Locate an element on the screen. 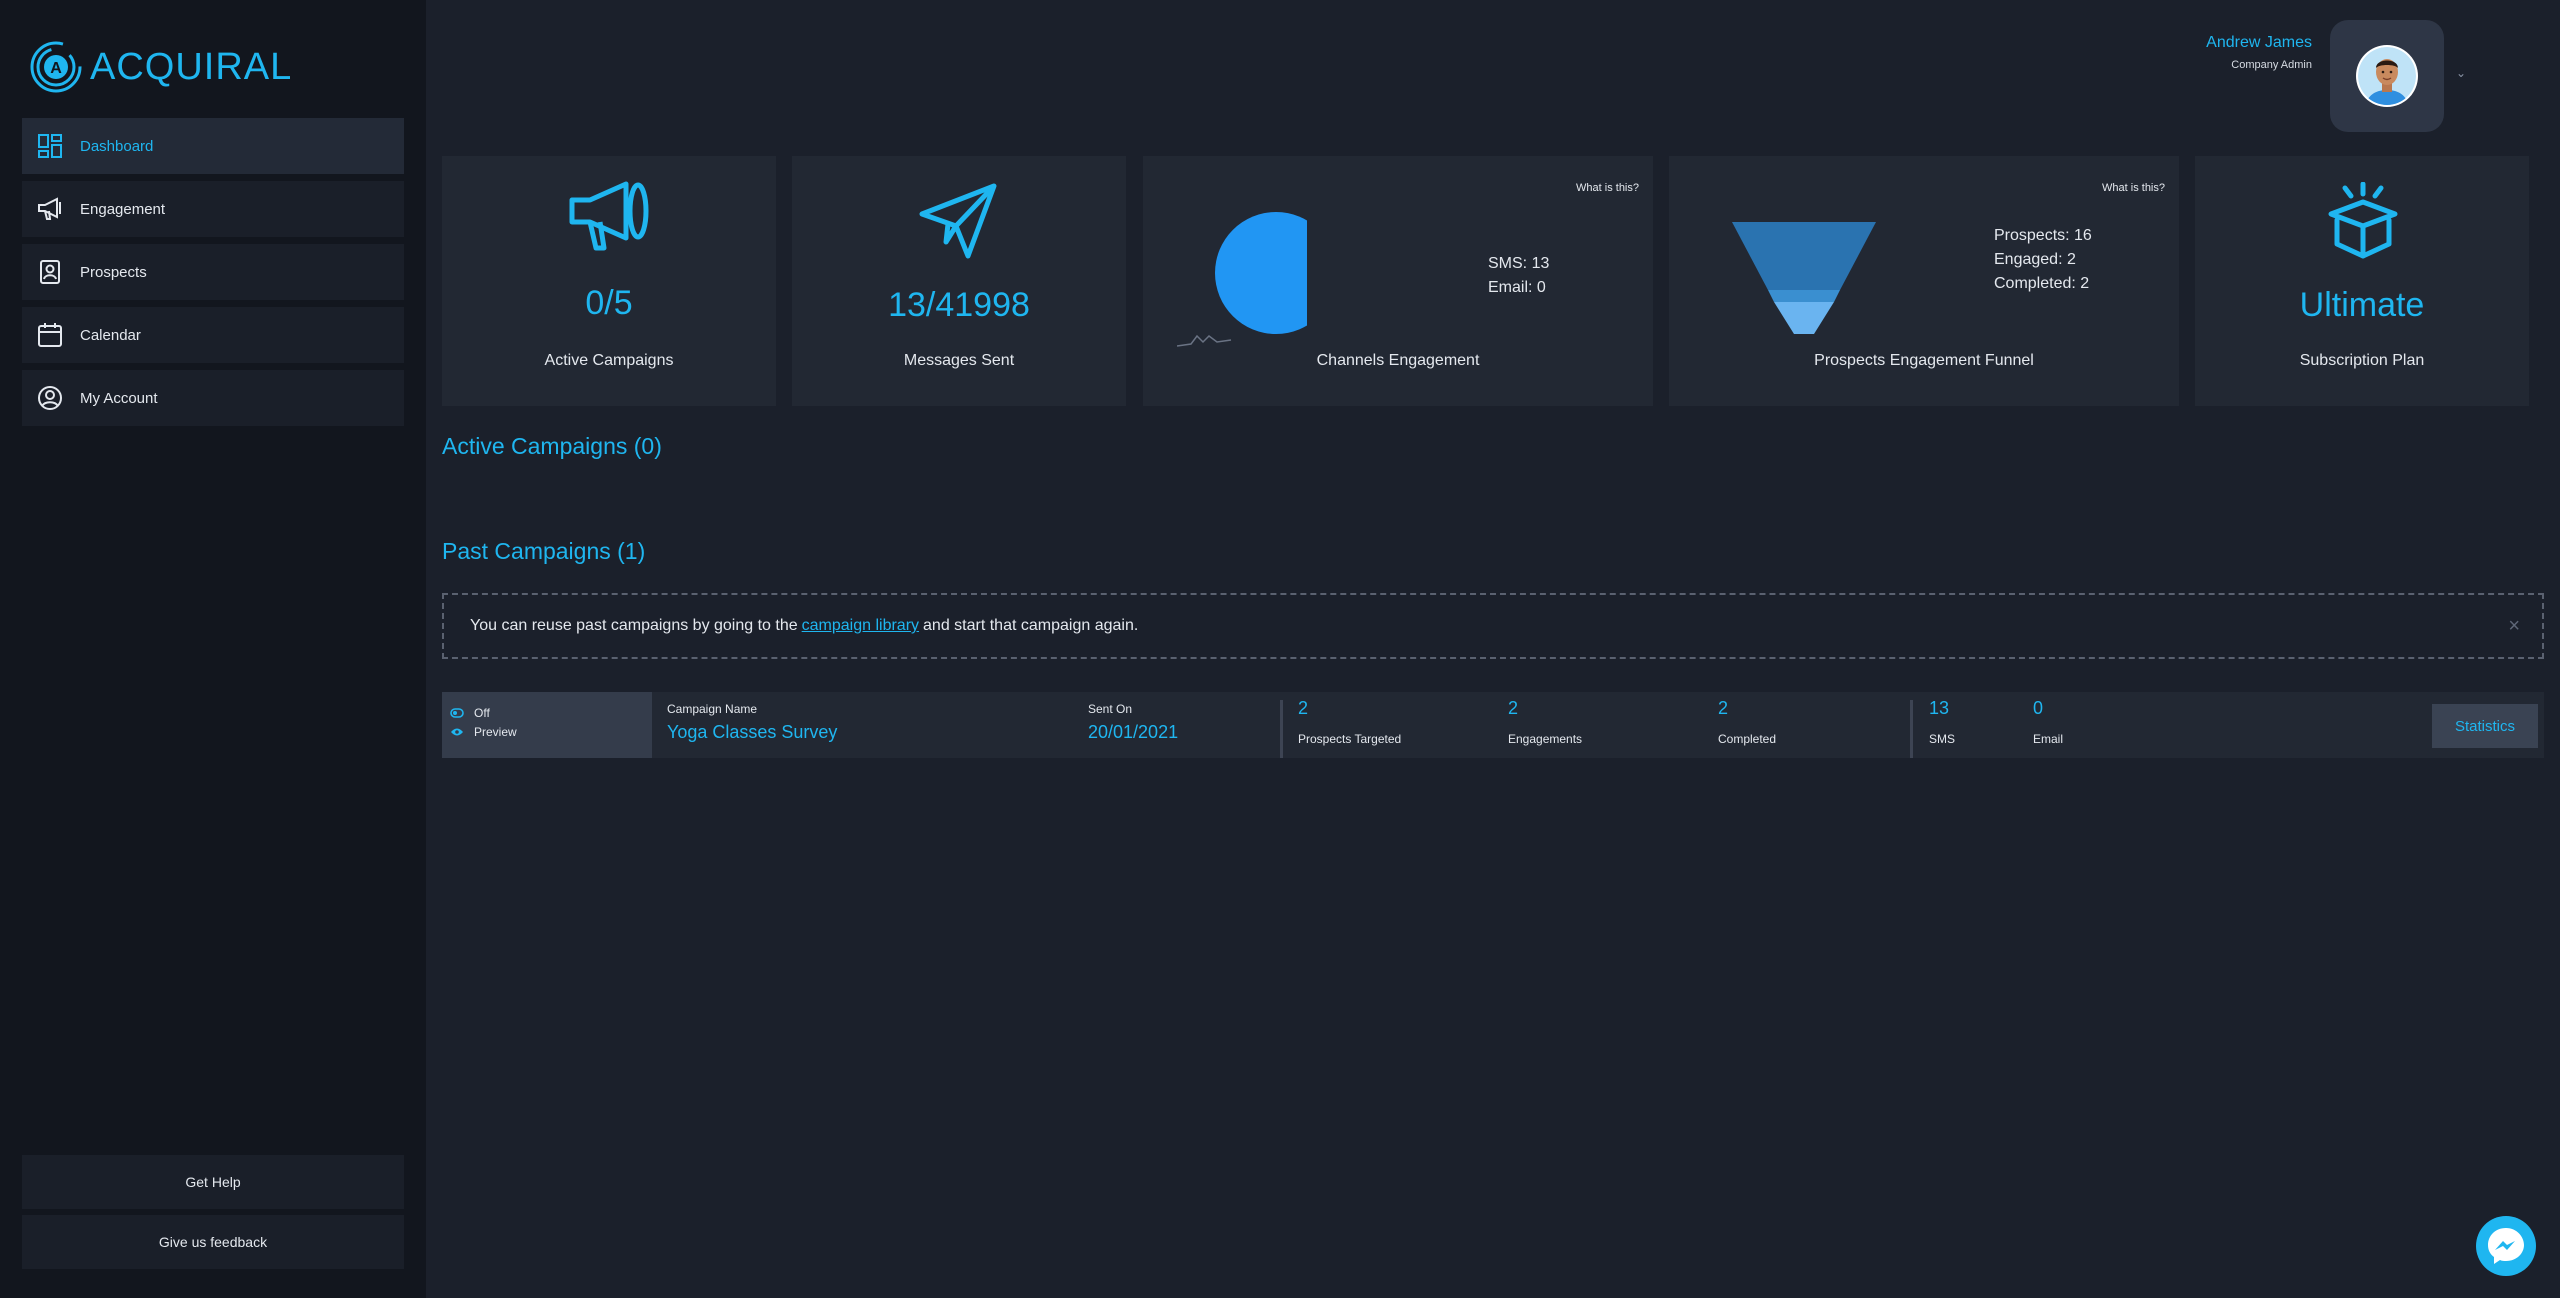 The image size is (2560, 1298). channels-legend: SMS: 13 Email: 0 is located at coordinates (1518, 276).